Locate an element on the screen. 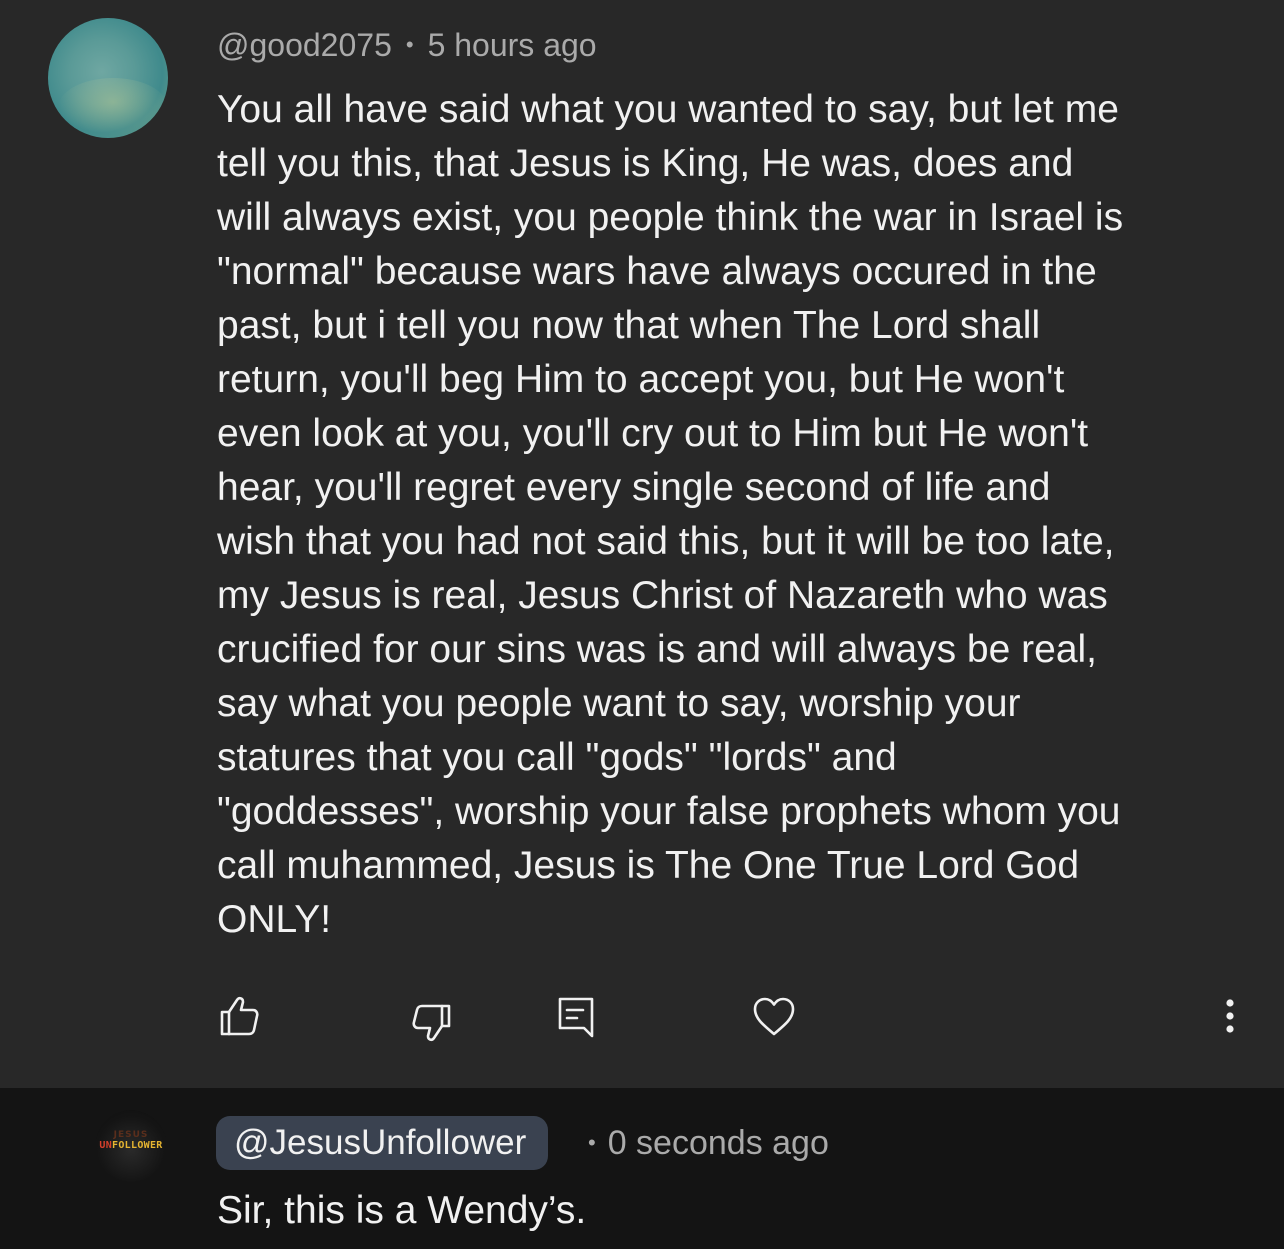 This screenshot has width=1284, height=1249. thumbs-down-icon is located at coordinates (431, 1023).